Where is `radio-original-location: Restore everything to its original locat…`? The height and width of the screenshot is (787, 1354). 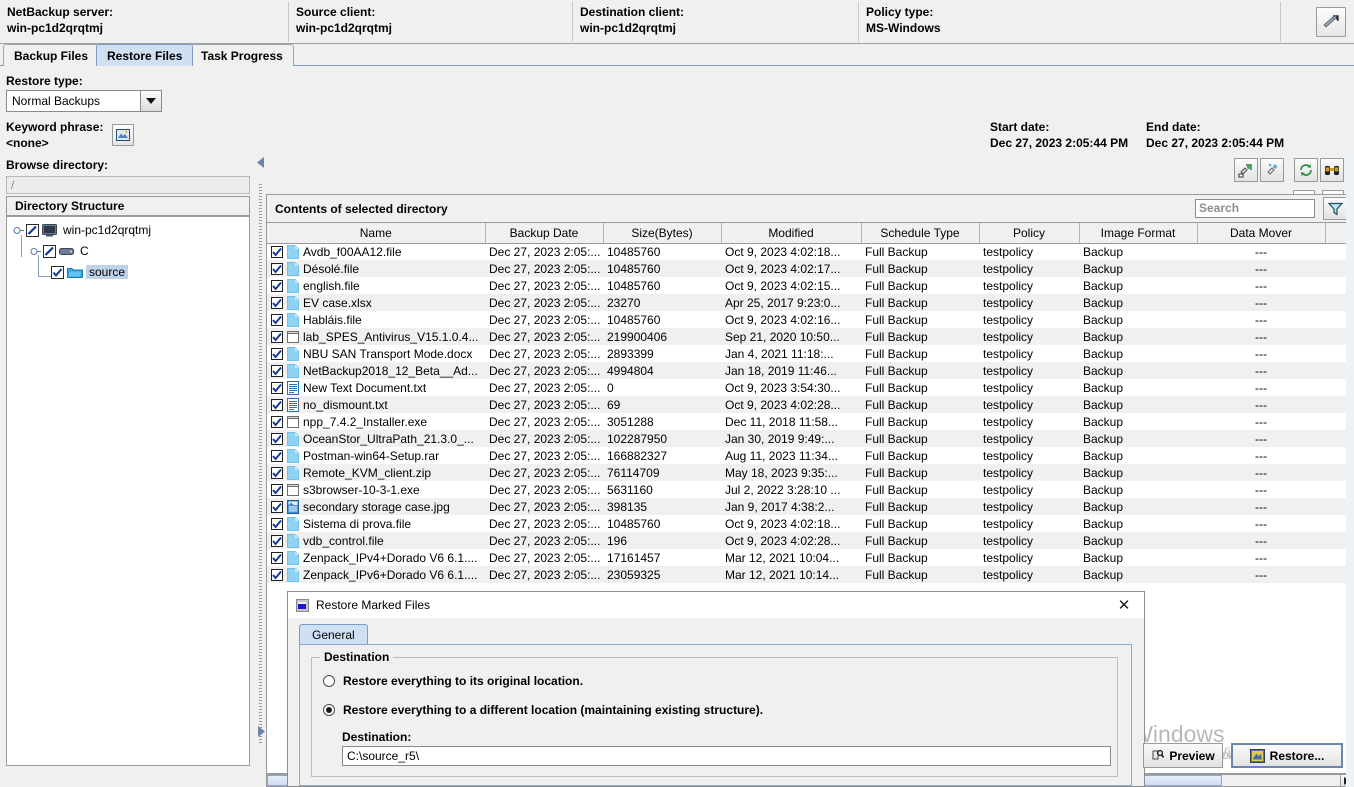 radio-original-location: Restore everything to its original locat… is located at coordinates (453, 681).